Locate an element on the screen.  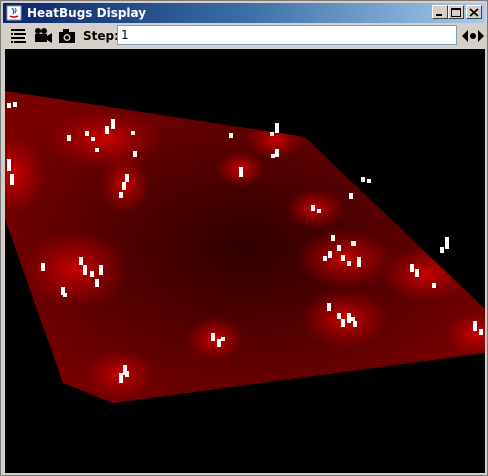
movie-camera-icon is located at coordinates (43, 36).